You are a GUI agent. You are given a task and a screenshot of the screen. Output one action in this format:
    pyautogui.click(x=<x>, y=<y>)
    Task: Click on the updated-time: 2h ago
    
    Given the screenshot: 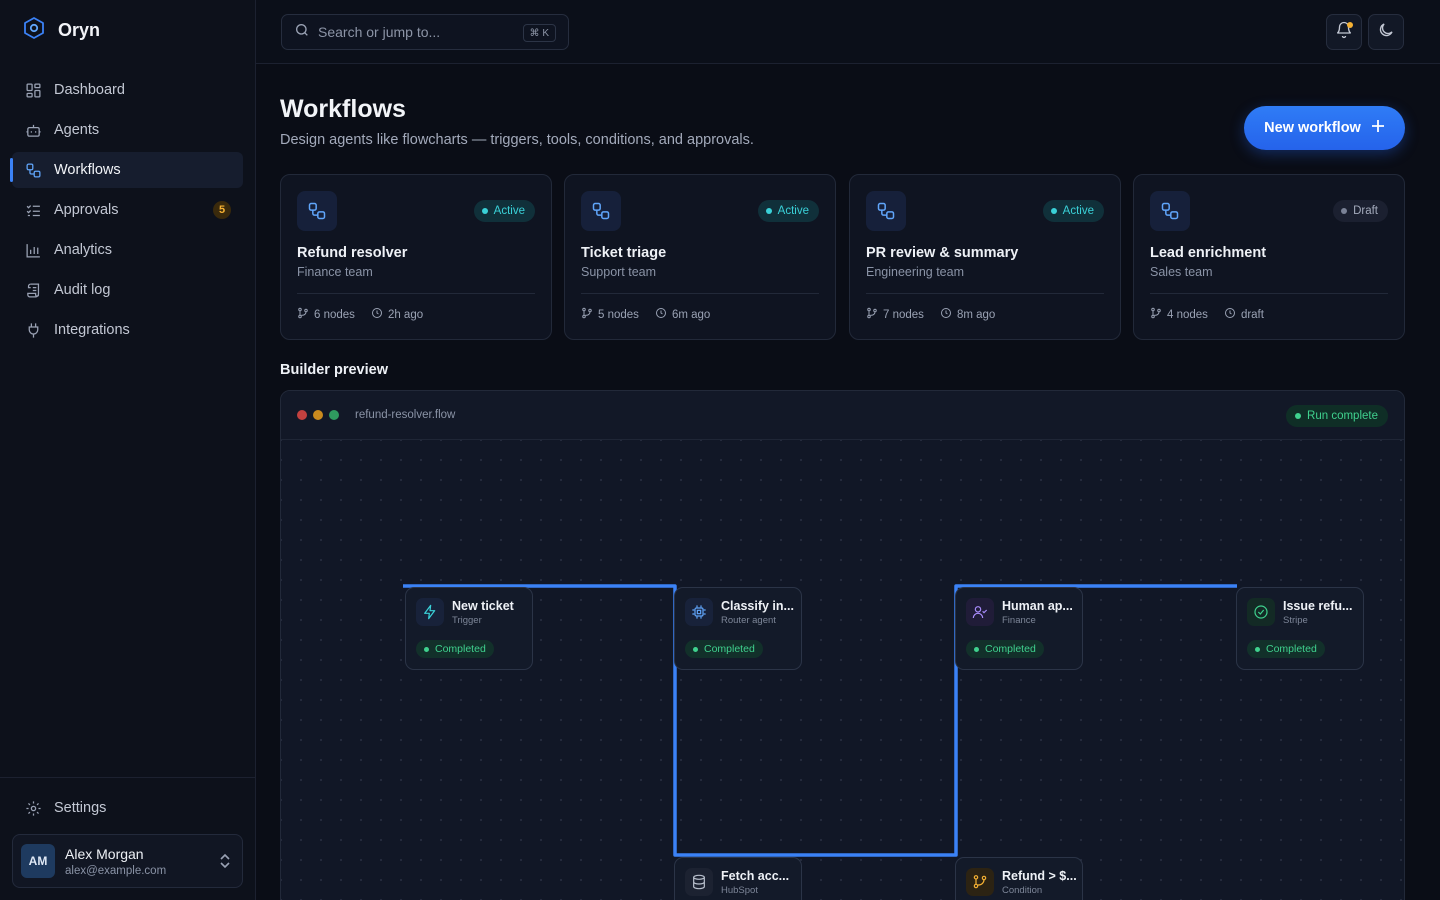 What is the action you would take?
    pyautogui.click(x=405, y=314)
    